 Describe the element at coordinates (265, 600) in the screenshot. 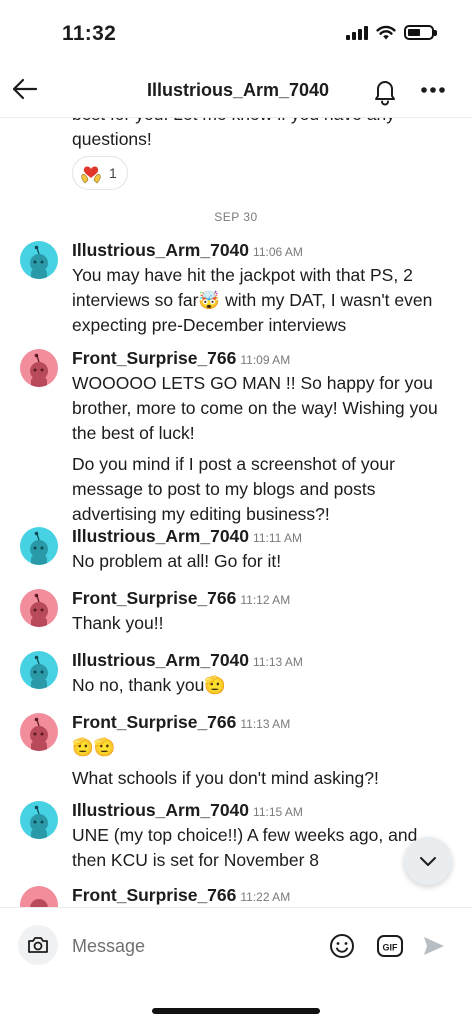

I see `message-time: 11:12 AM` at that location.